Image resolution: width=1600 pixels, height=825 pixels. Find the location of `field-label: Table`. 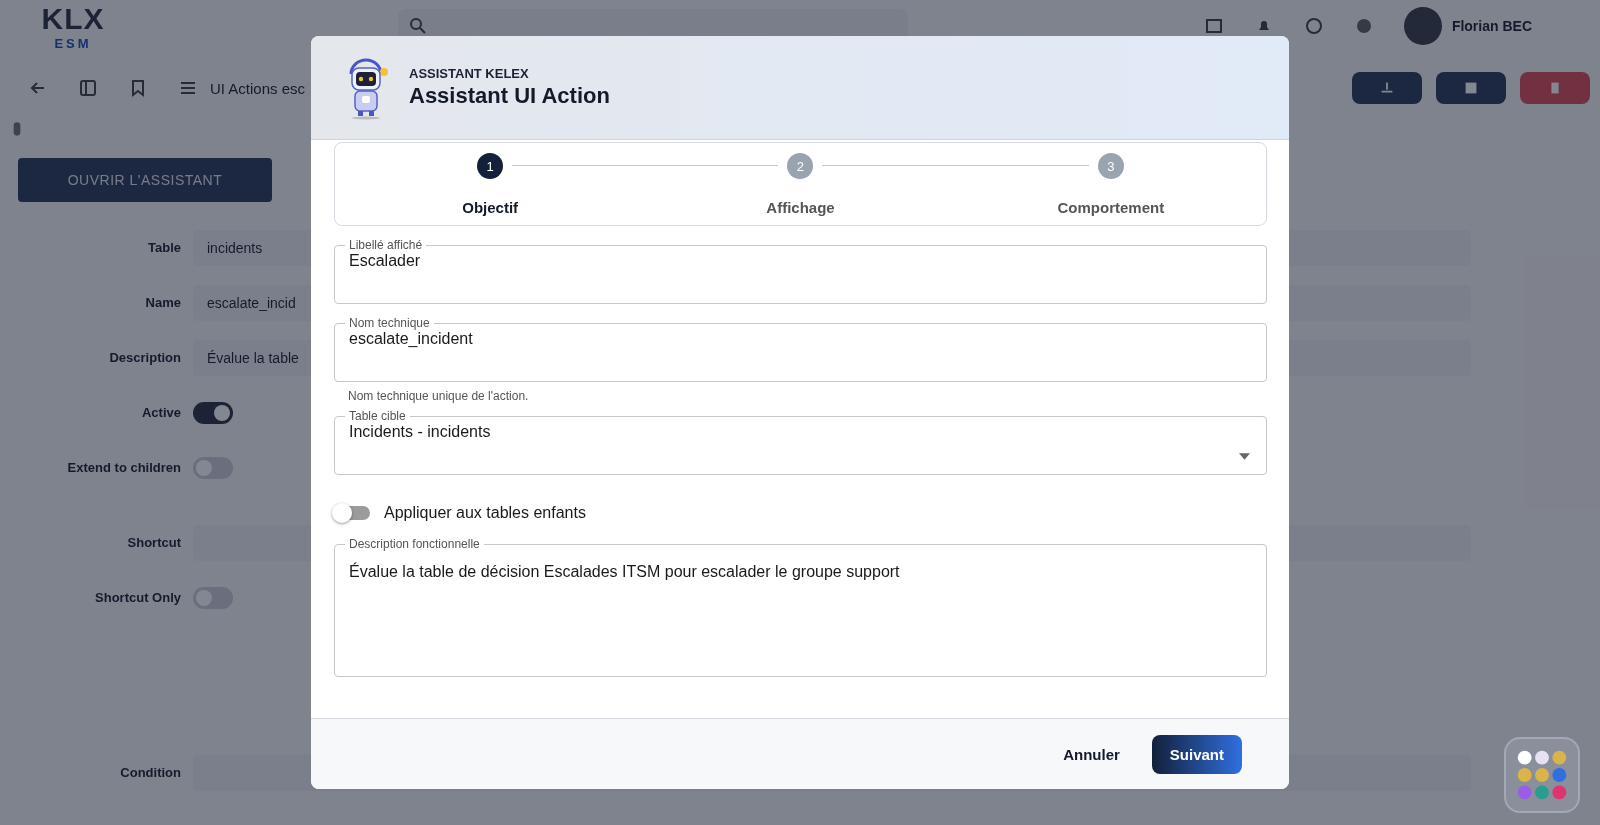

field-label: Table is located at coordinates (164, 247).